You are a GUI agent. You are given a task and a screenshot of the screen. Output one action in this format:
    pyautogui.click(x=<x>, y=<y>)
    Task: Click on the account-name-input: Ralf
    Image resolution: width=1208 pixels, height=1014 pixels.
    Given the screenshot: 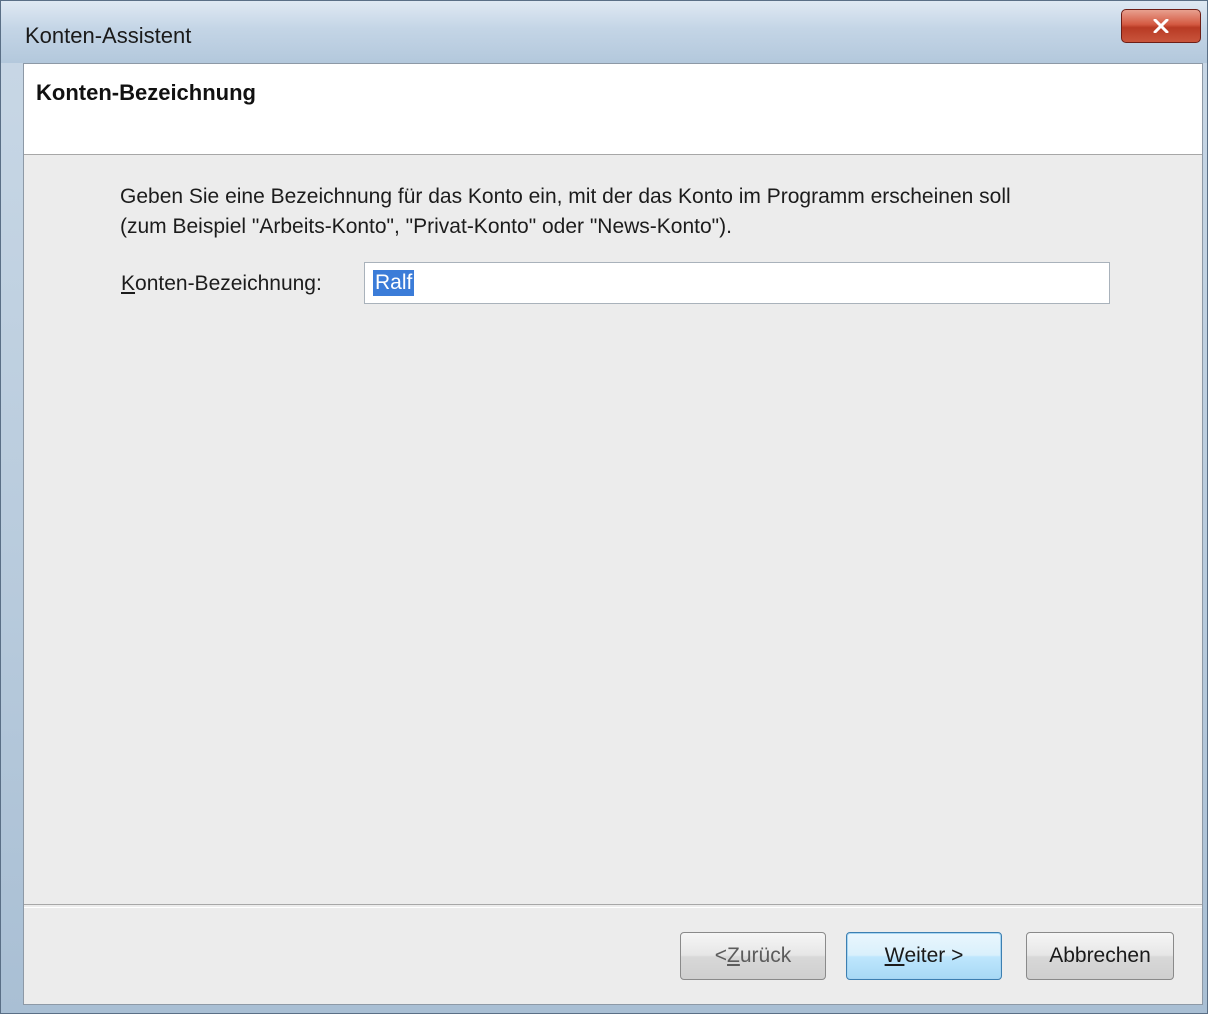 What is the action you would take?
    pyautogui.click(x=737, y=283)
    